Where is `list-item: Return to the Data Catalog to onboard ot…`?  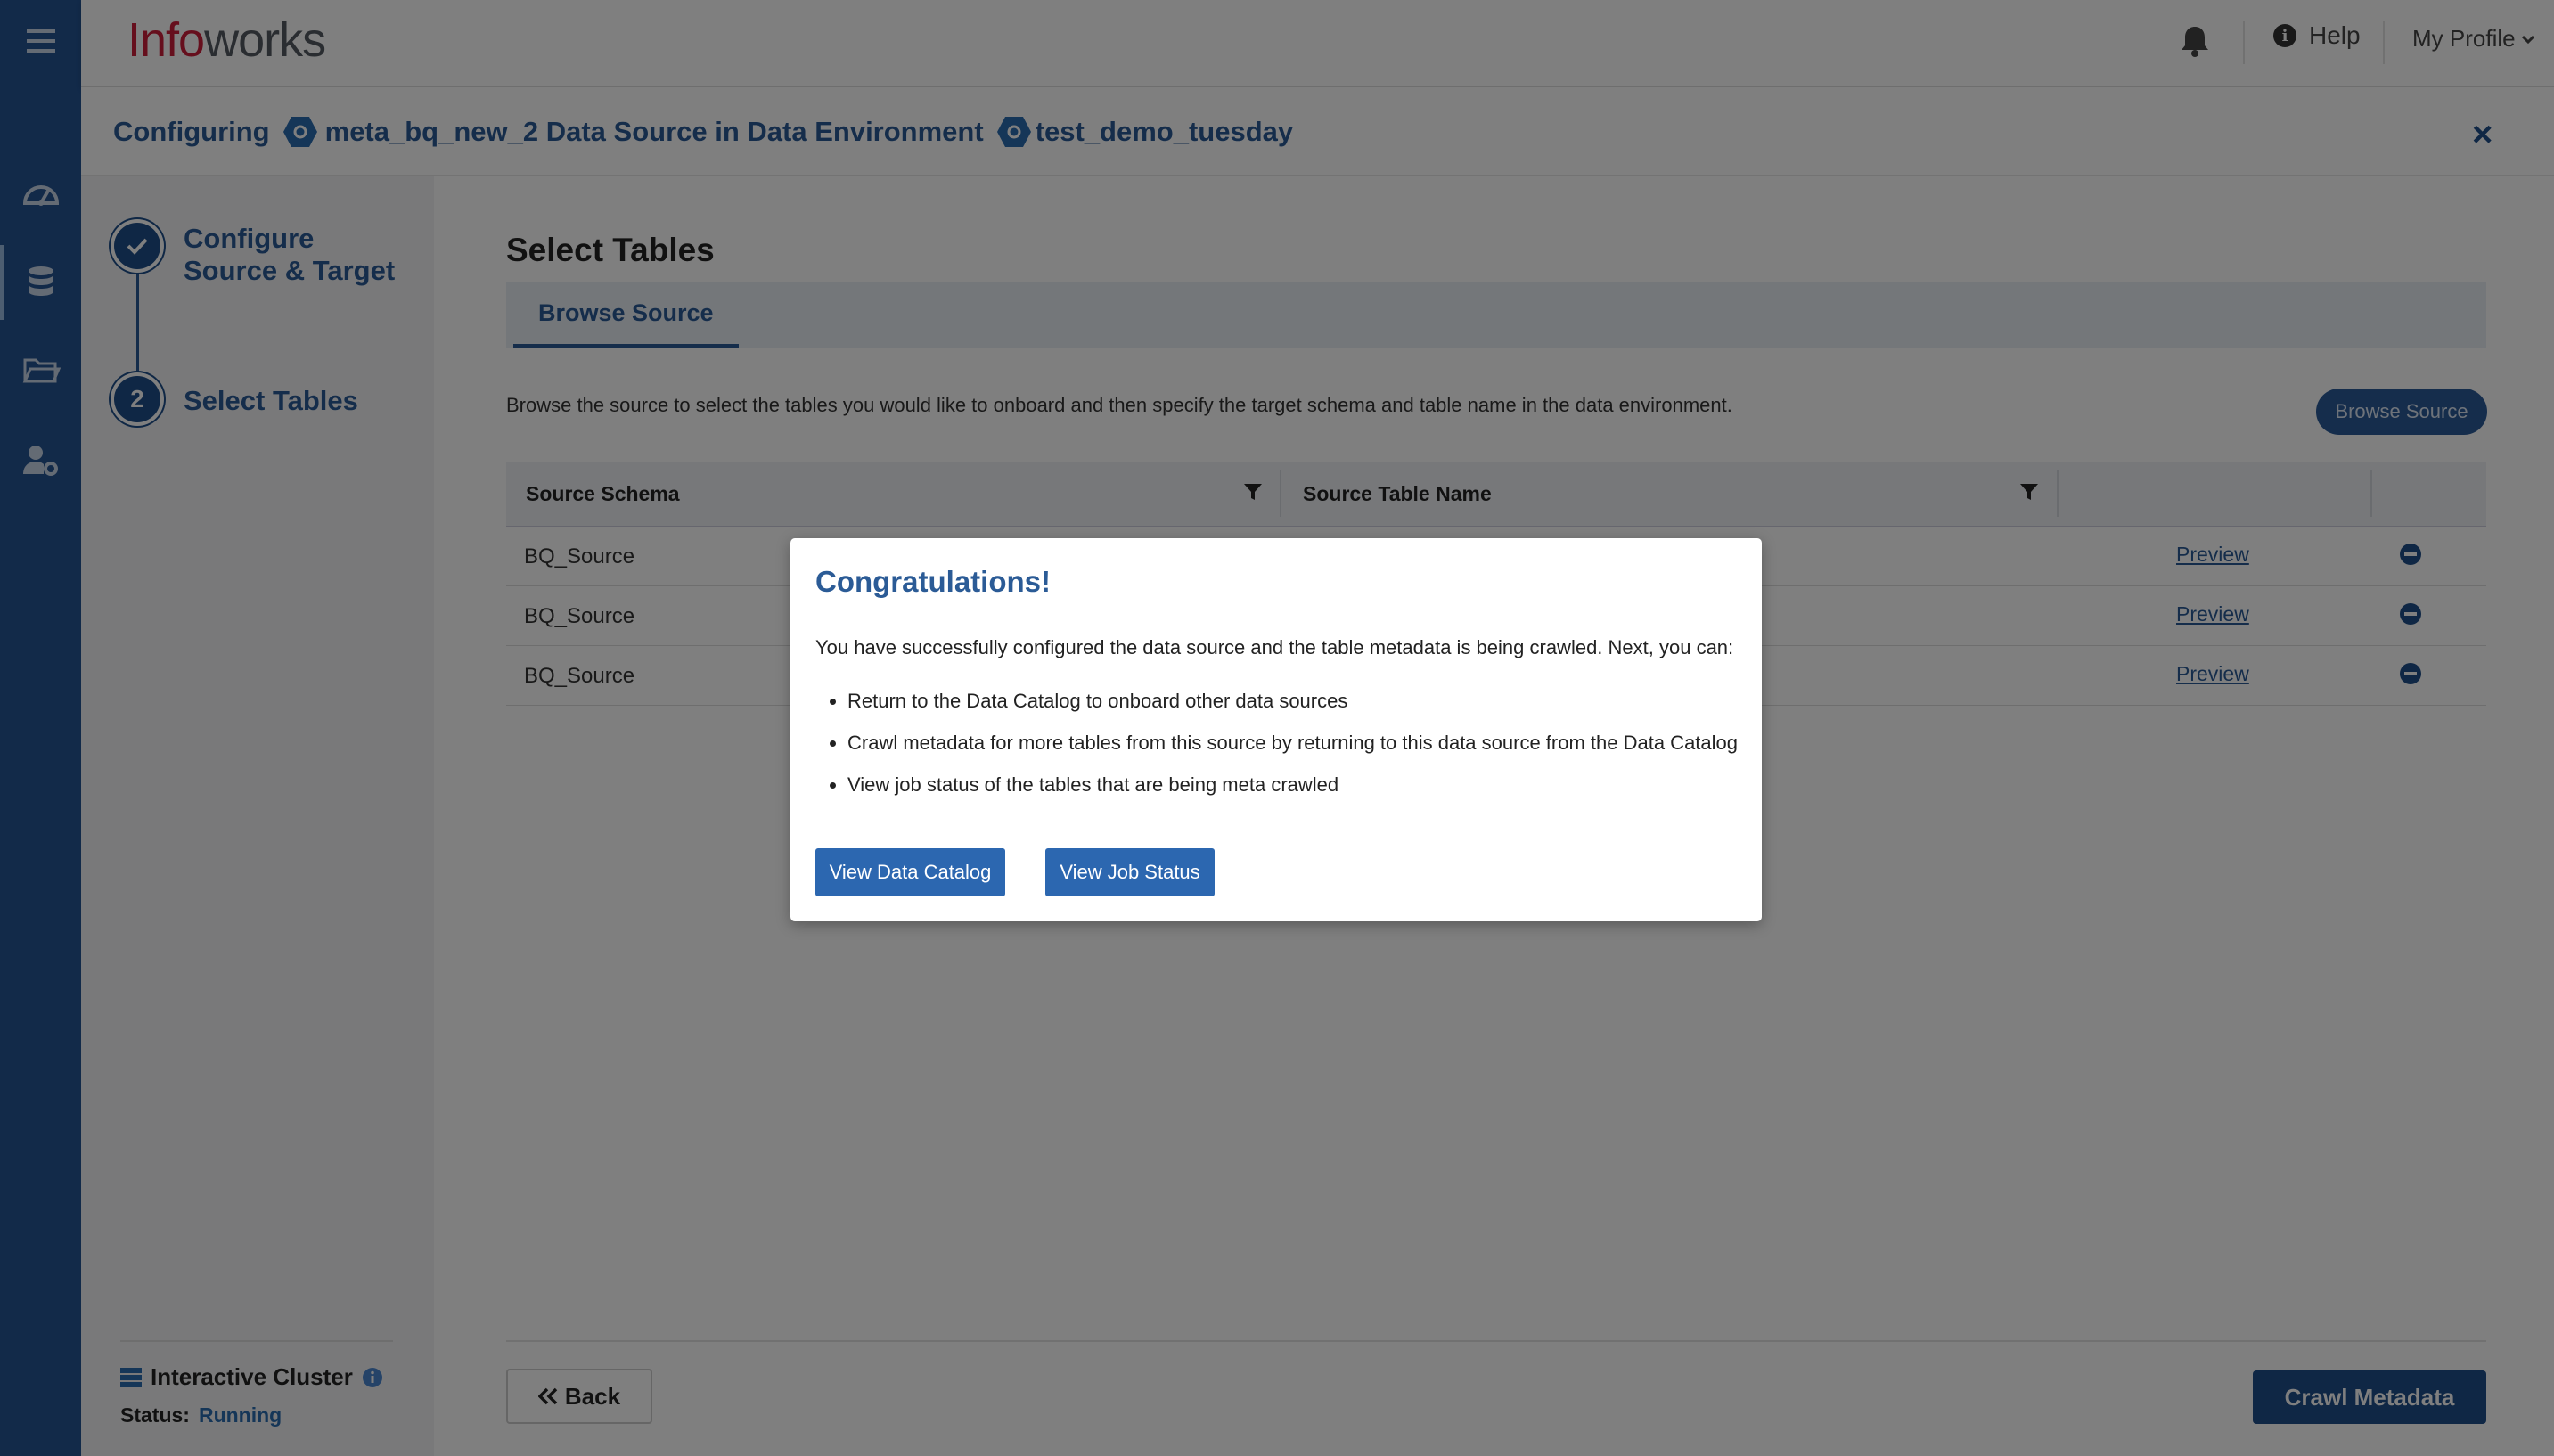 list-item: Return to the Data Catalog to onboard ot… is located at coordinates (1292, 711).